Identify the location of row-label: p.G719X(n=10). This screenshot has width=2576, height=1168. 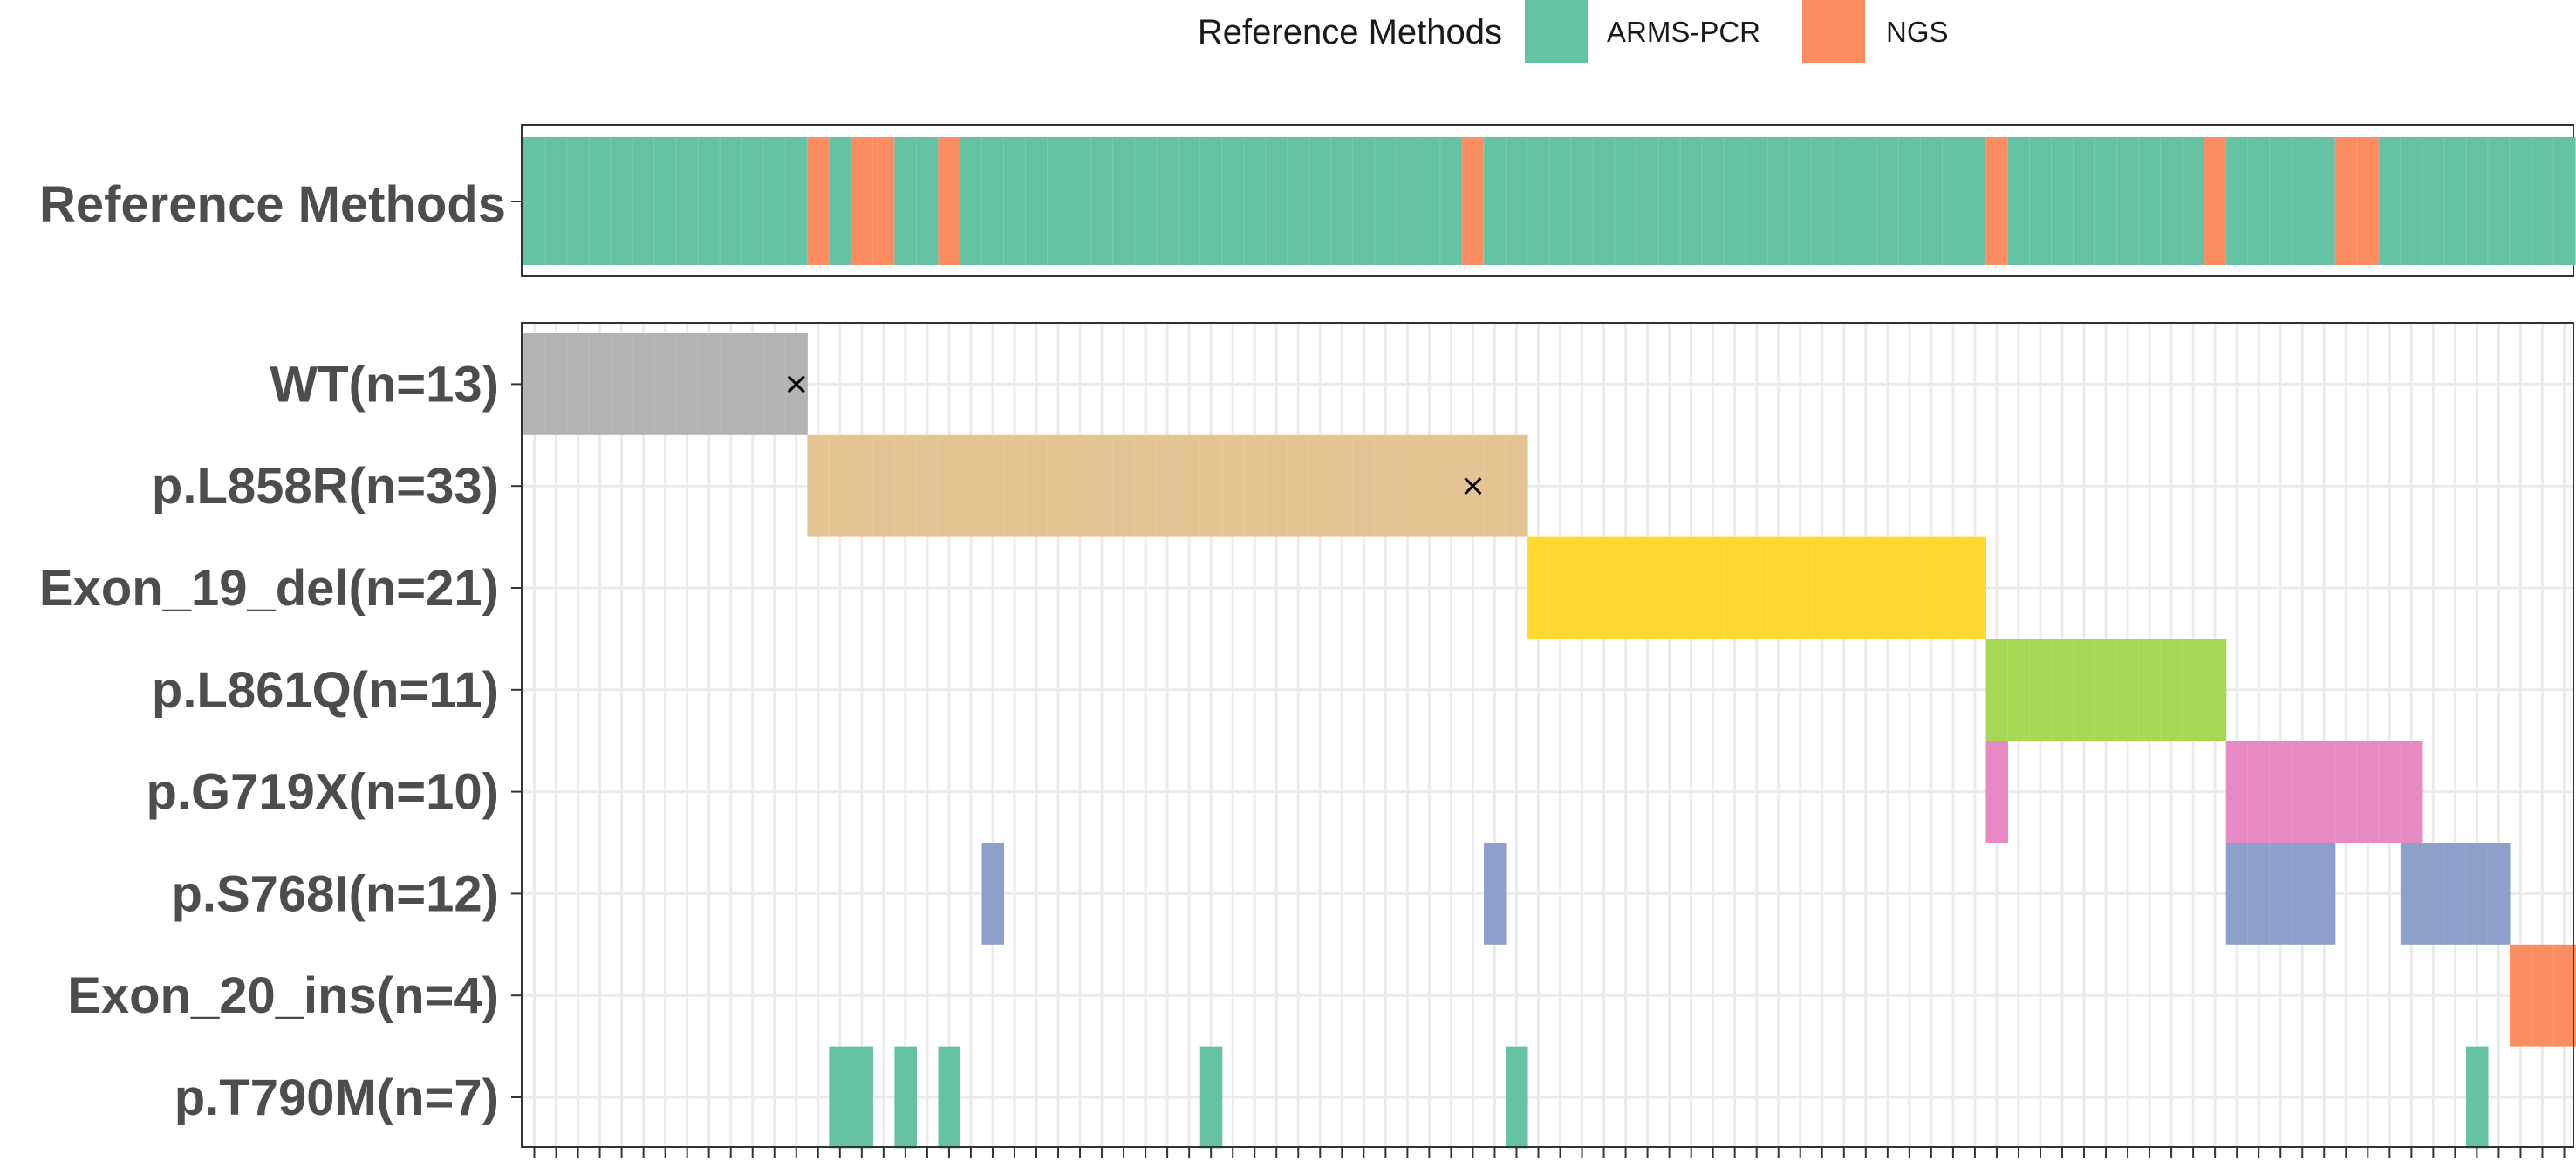
(322, 793).